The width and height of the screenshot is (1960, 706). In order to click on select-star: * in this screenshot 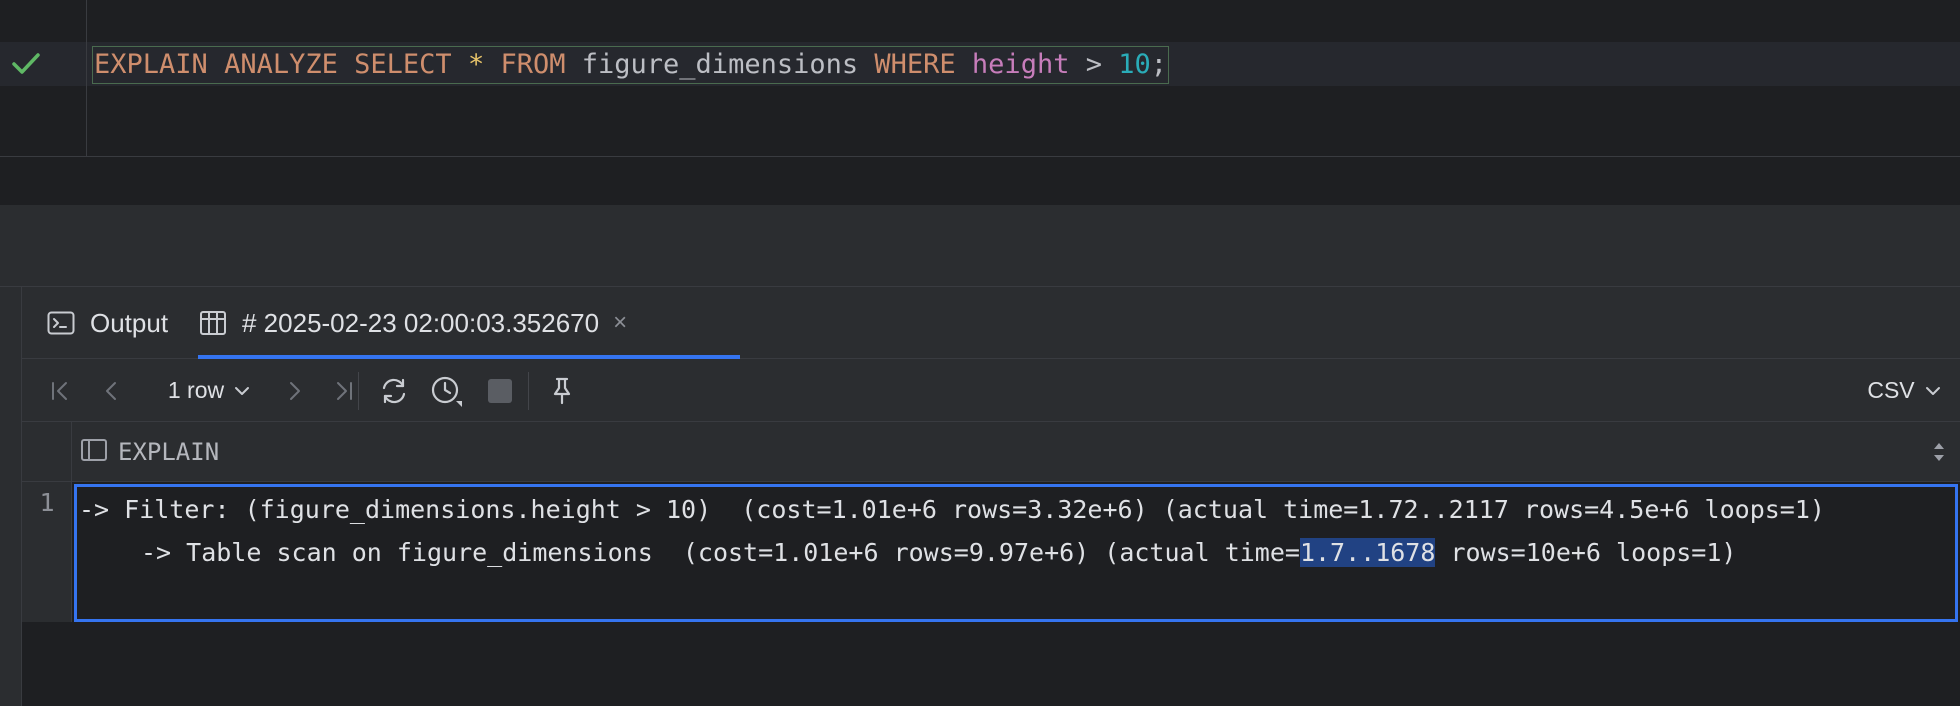, I will do `click(476, 64)`.